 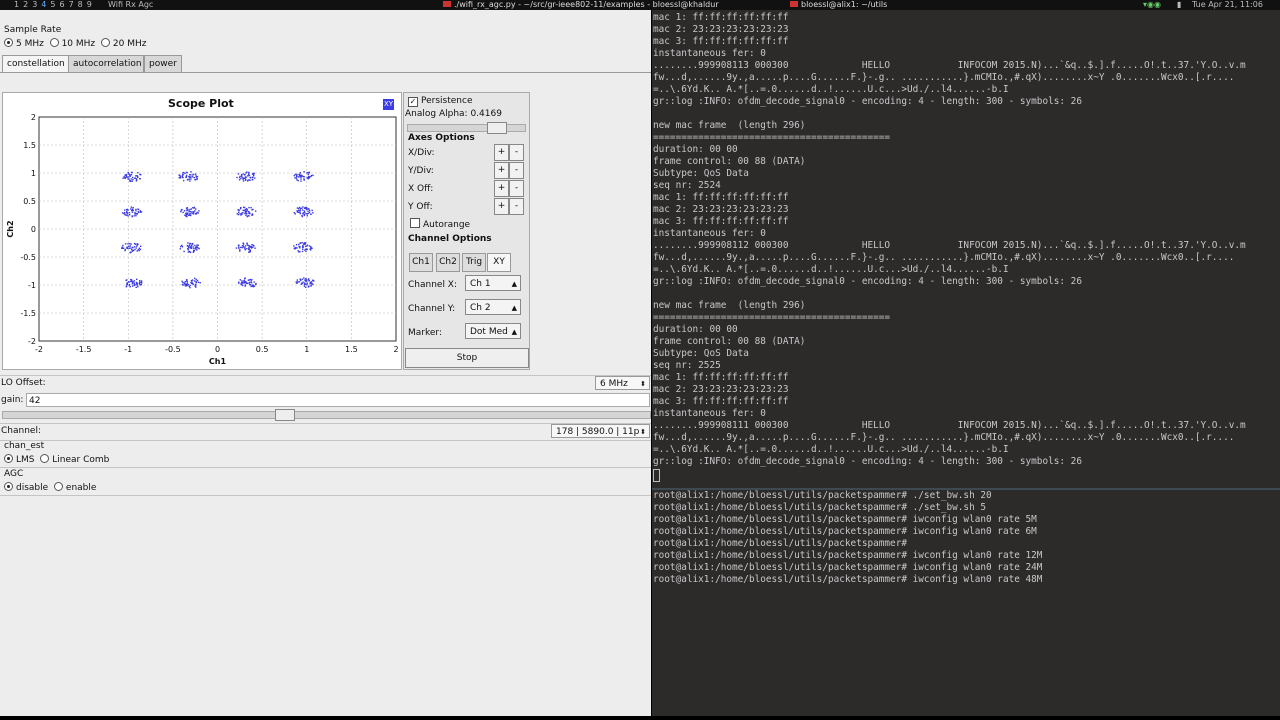 What do you see at coordinates (34, 4) in the screenshot?
I see `workspace-3: 3` at bounding box center [34, 4].